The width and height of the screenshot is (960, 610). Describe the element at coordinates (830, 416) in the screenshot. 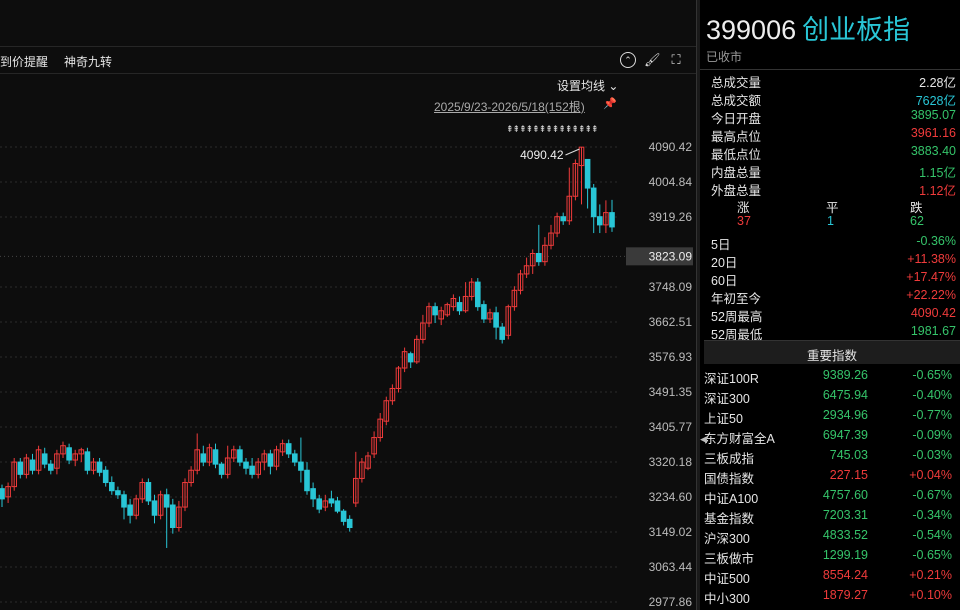

I see `key-index-row: 上证50 2934.96 -0.77%` at that location.